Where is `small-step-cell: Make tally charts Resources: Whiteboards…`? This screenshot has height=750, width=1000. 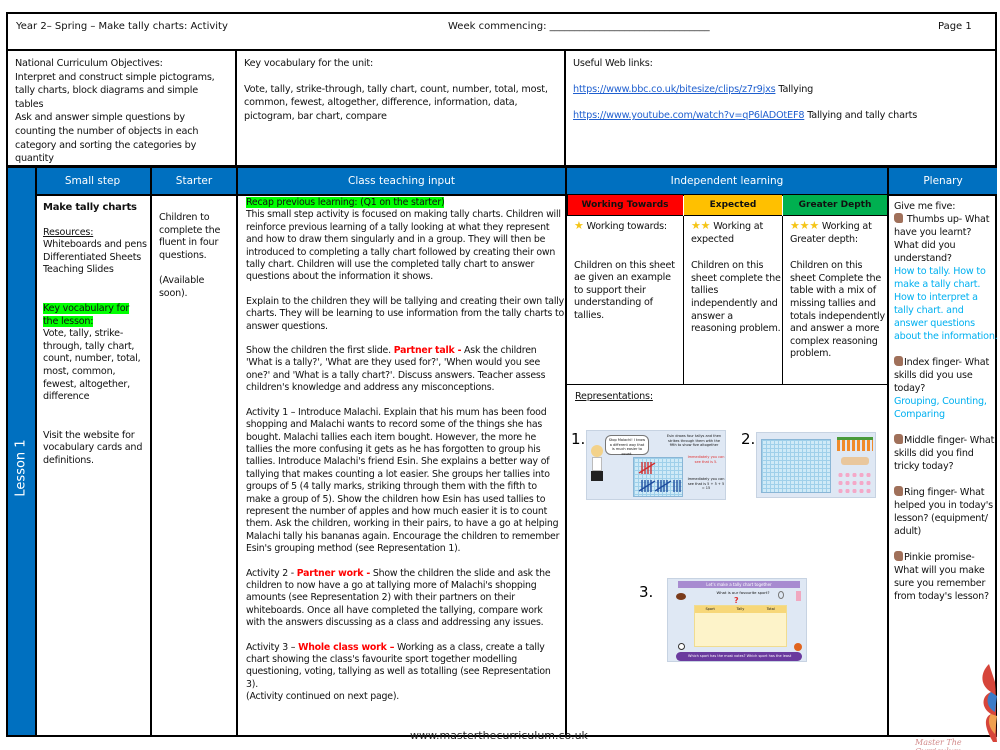
small-step-cell: Make tally charts Resources: Whiteboards… is located at coordinates (95, 335).